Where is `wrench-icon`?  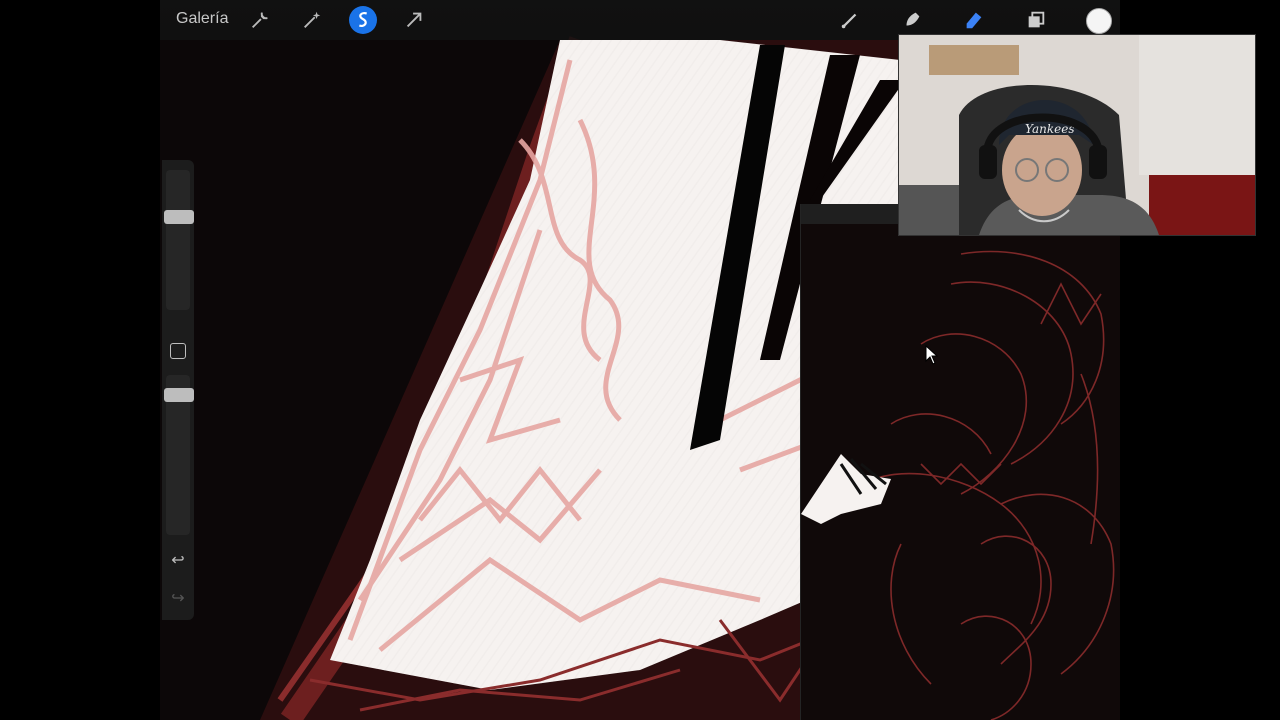
wrench-icon is located at coordinates (260, 20).